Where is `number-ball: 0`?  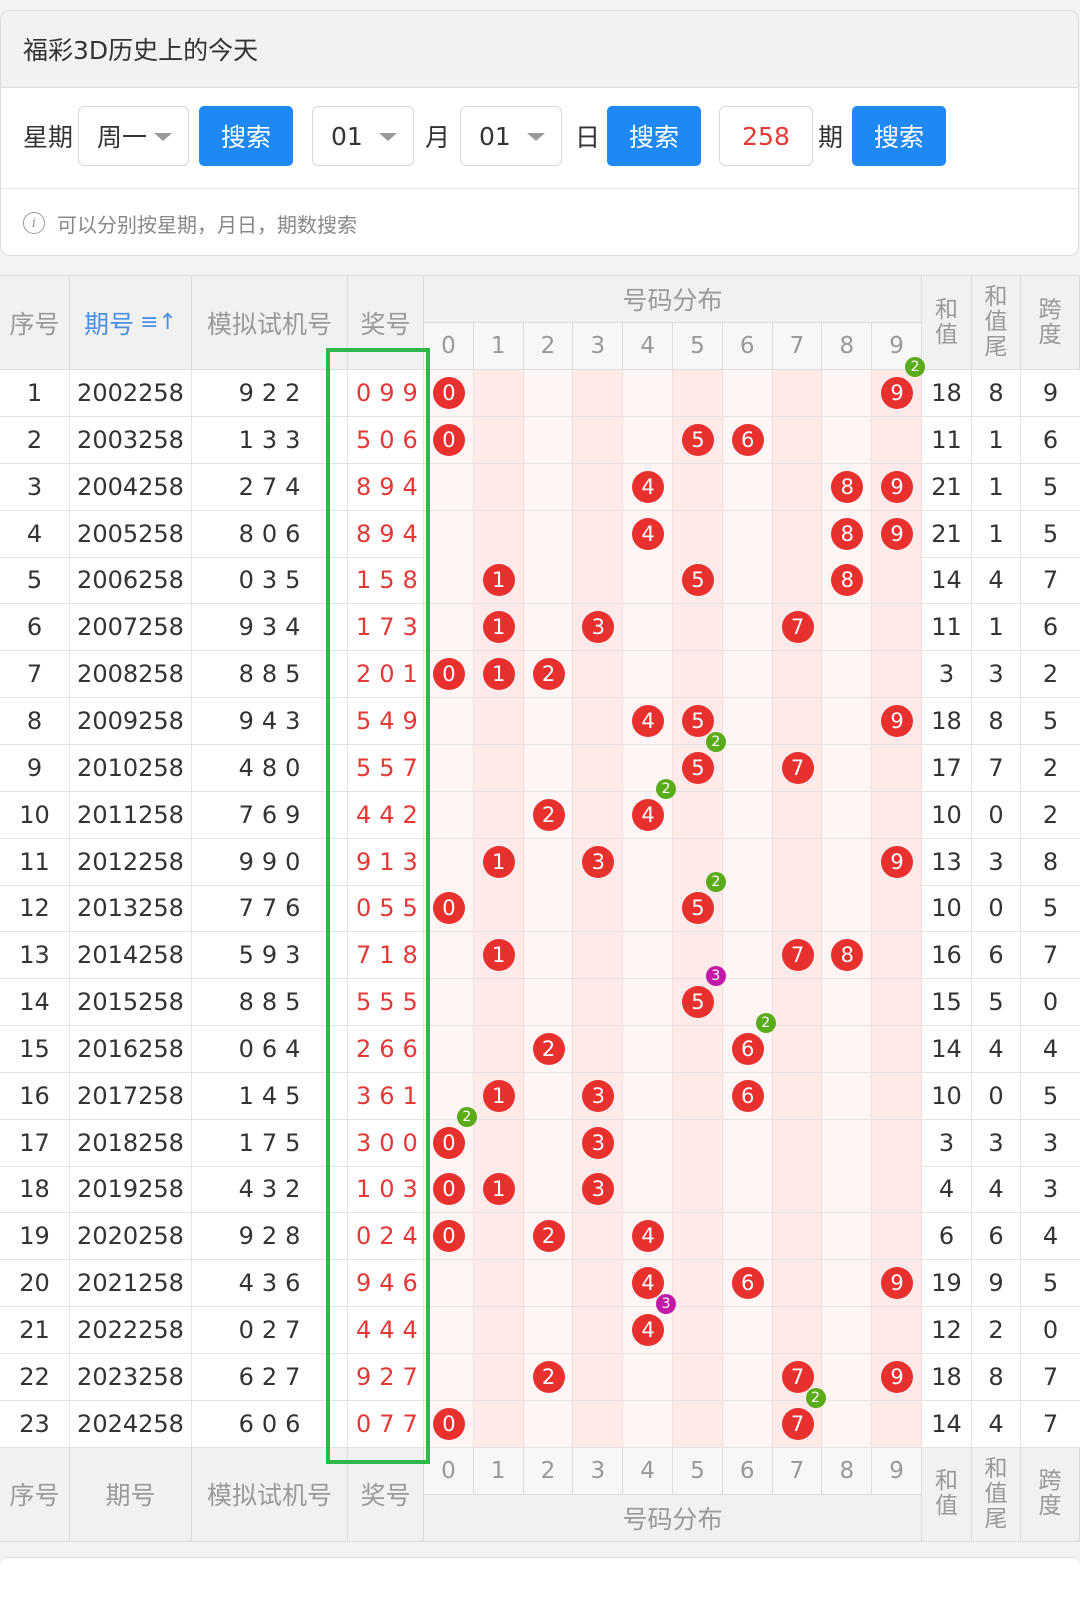 number-ball: 0 is located at coordinates (448, 674).